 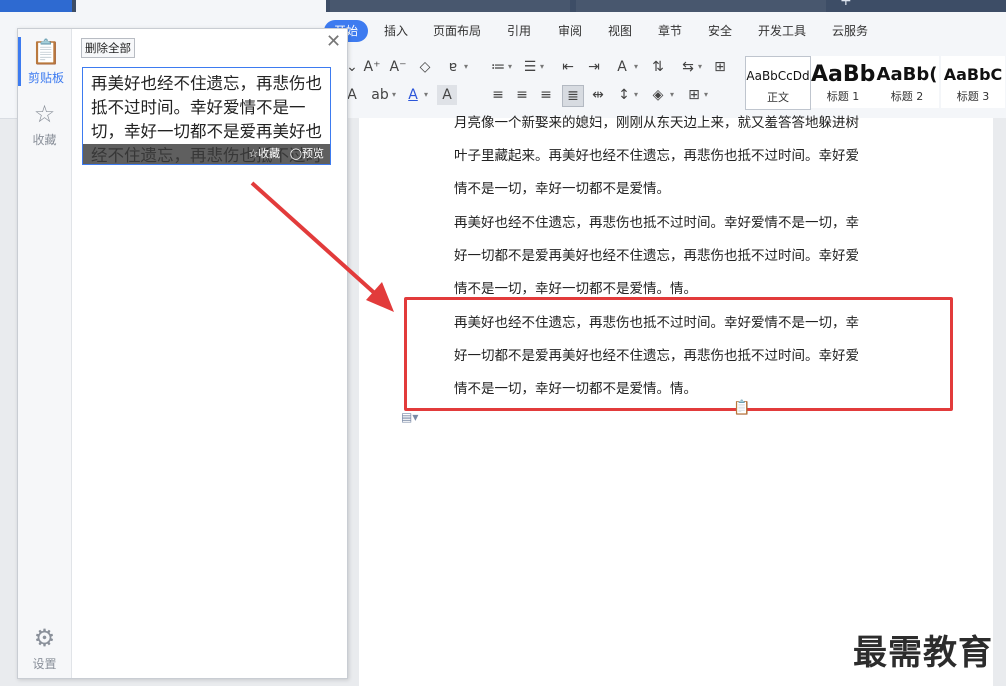 What do you see at coordinates (519, 31) in the screenshot?
I see `menu-references: 引用` at bounding box center [519, 31].